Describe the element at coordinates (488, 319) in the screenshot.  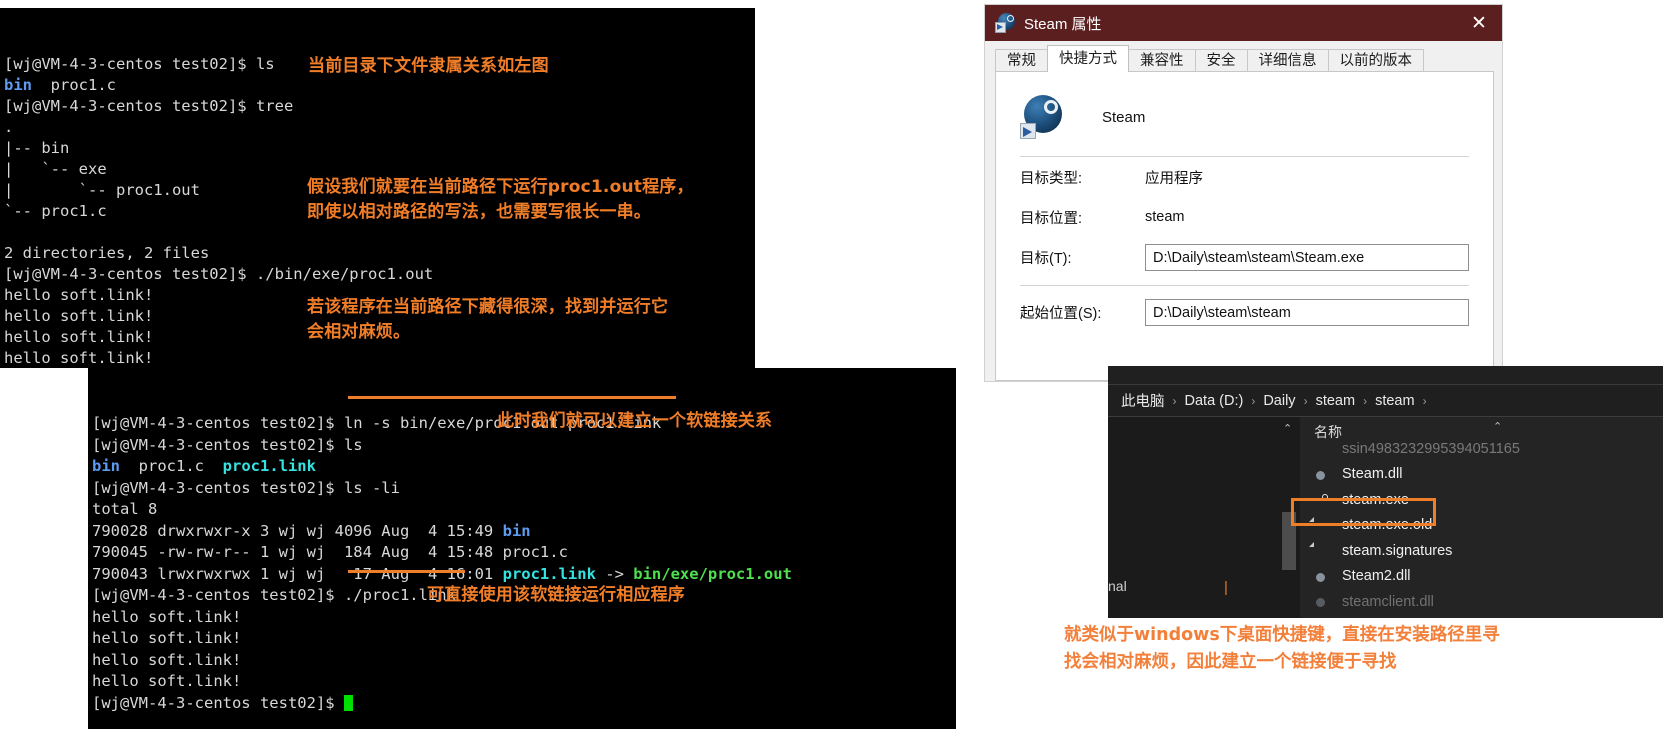
I see `annotation-text: 若该程序在当前路径下藏得很深，找到并运行它 会相对麻烦。` at that location.